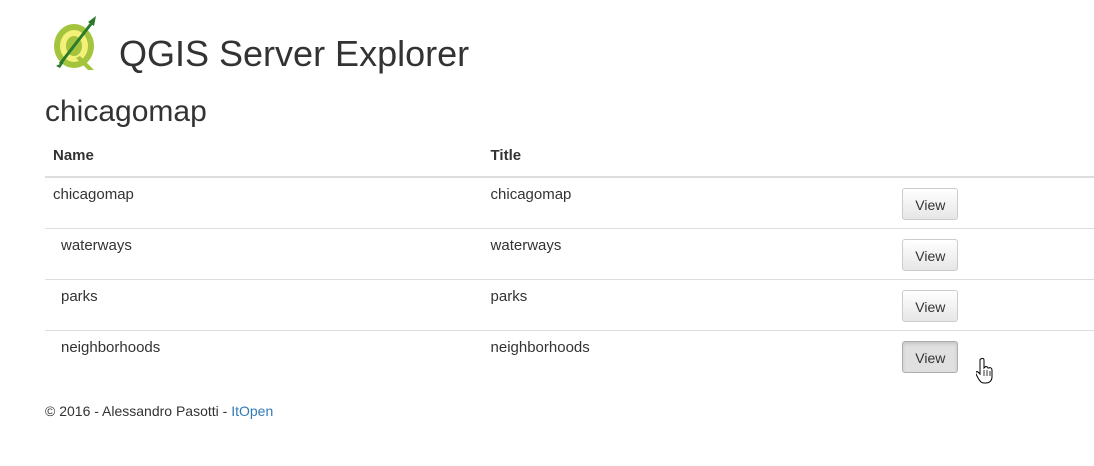 The width and height of the screenshot is (1094, 466). Describe the element at coordinates (126, 111) in the screenshot. I see `project-title: chicagomap` at that location.